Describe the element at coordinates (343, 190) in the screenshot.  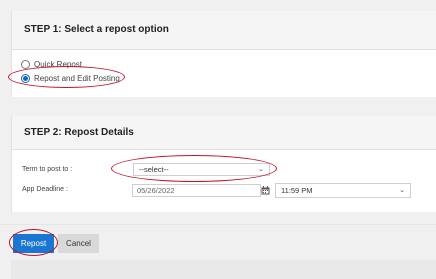
I see `deadline-time-select: 11:59 PM ⌄` at that location.